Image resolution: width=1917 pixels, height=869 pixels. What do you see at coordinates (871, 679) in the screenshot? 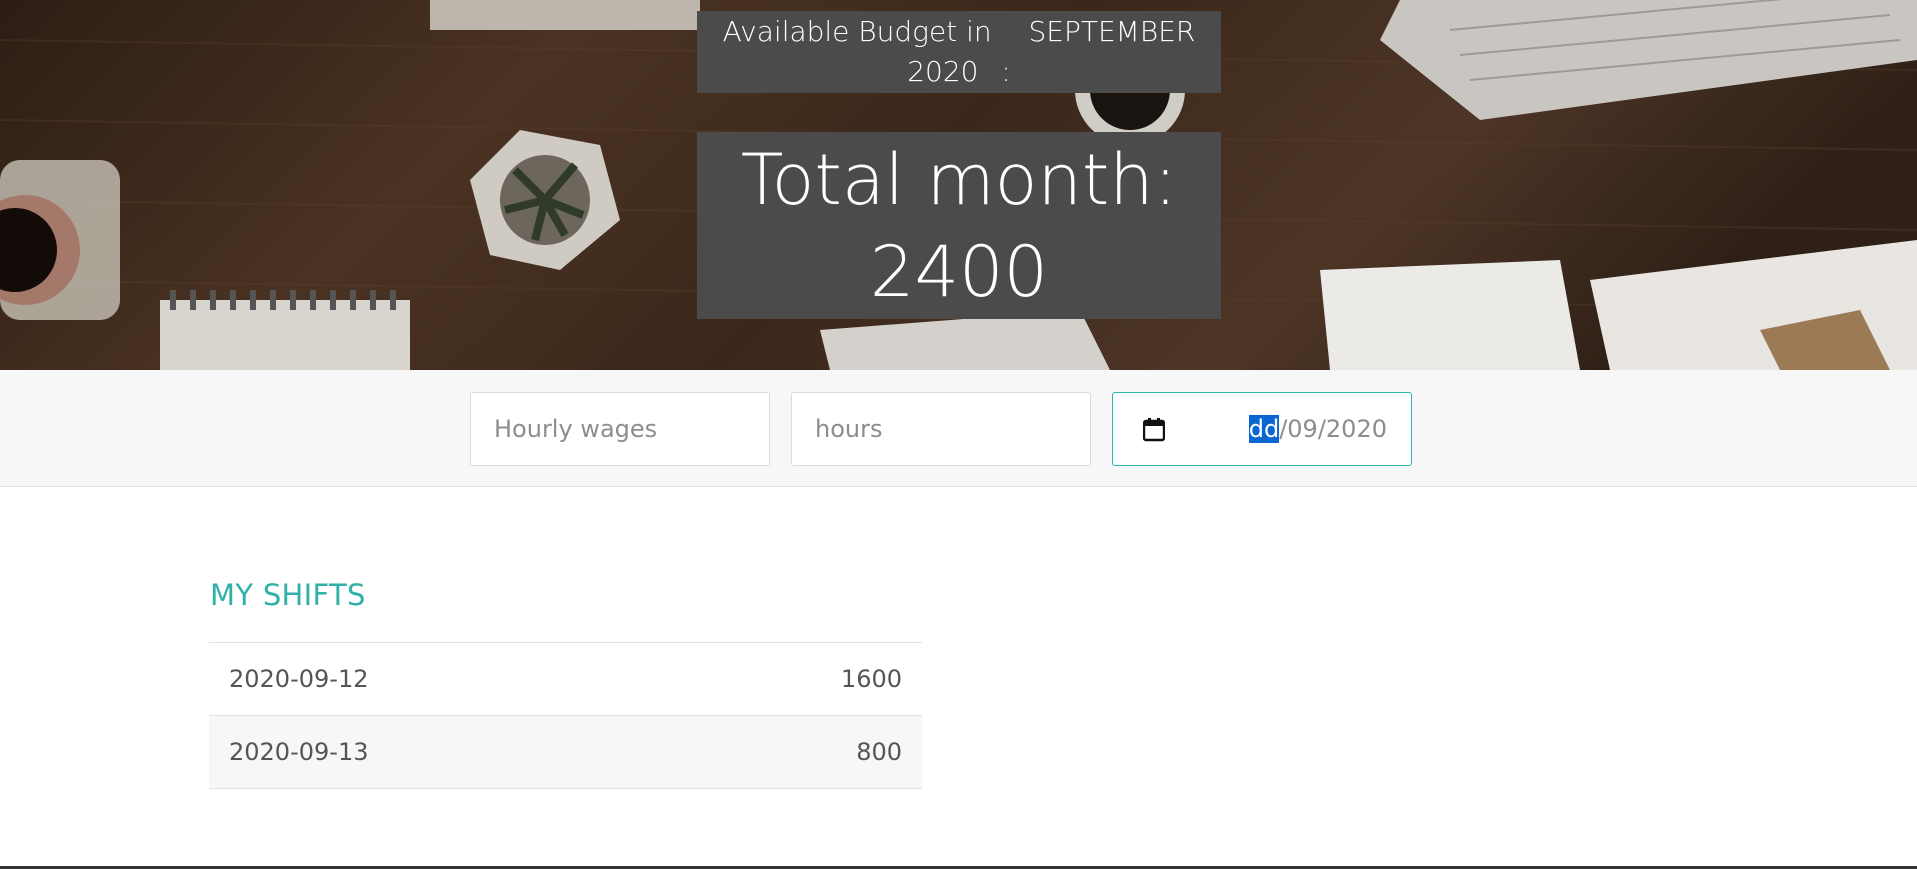
I see `shift-amount: 1600` at bounding box center [871, 679].